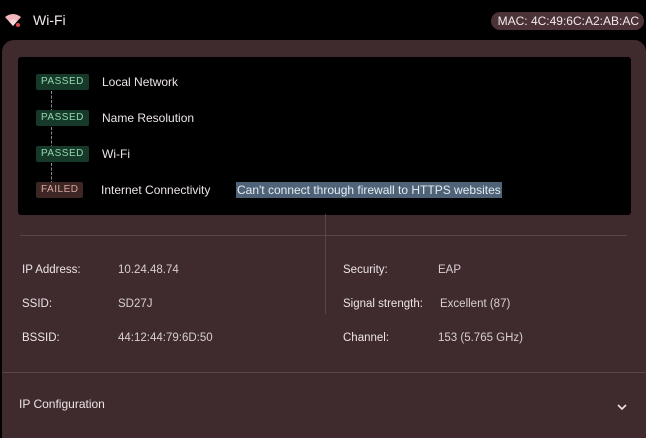 This screenshot has width=646, height=438. What do you see at coordinates (135, 304) in the screenshot?
I see `ssid-value: SD27J` at bounding box center [135, 304].